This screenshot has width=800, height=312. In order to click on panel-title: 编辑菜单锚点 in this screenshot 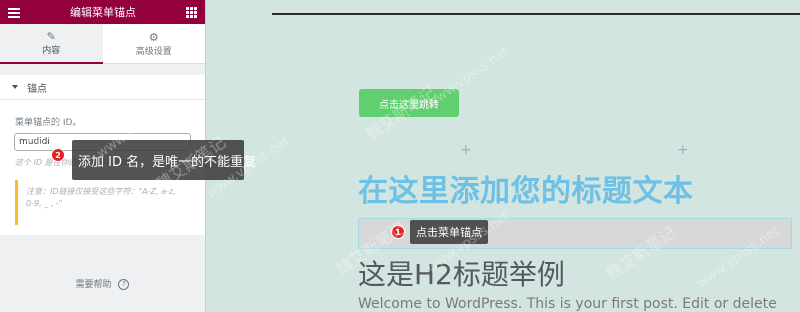, I will do `click(103, 12)`.